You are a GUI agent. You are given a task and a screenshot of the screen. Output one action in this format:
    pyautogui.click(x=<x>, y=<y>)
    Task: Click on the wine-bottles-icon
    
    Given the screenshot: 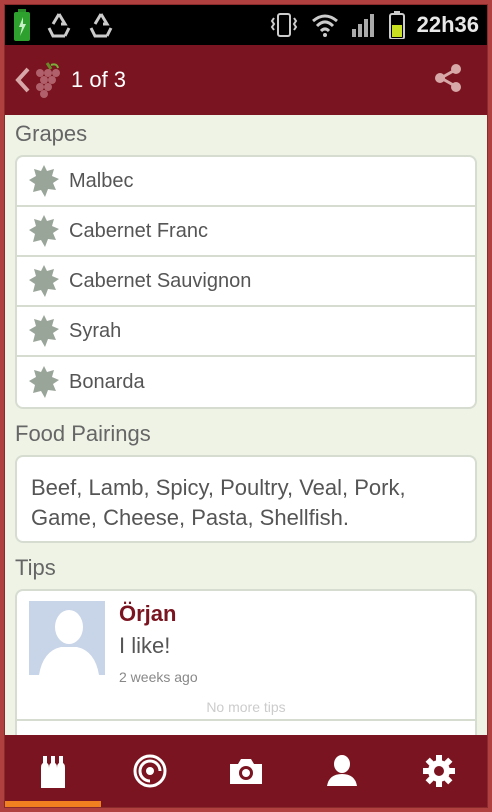 What is the action you would take?
    pyautogui.click(x=53, y=772)
    